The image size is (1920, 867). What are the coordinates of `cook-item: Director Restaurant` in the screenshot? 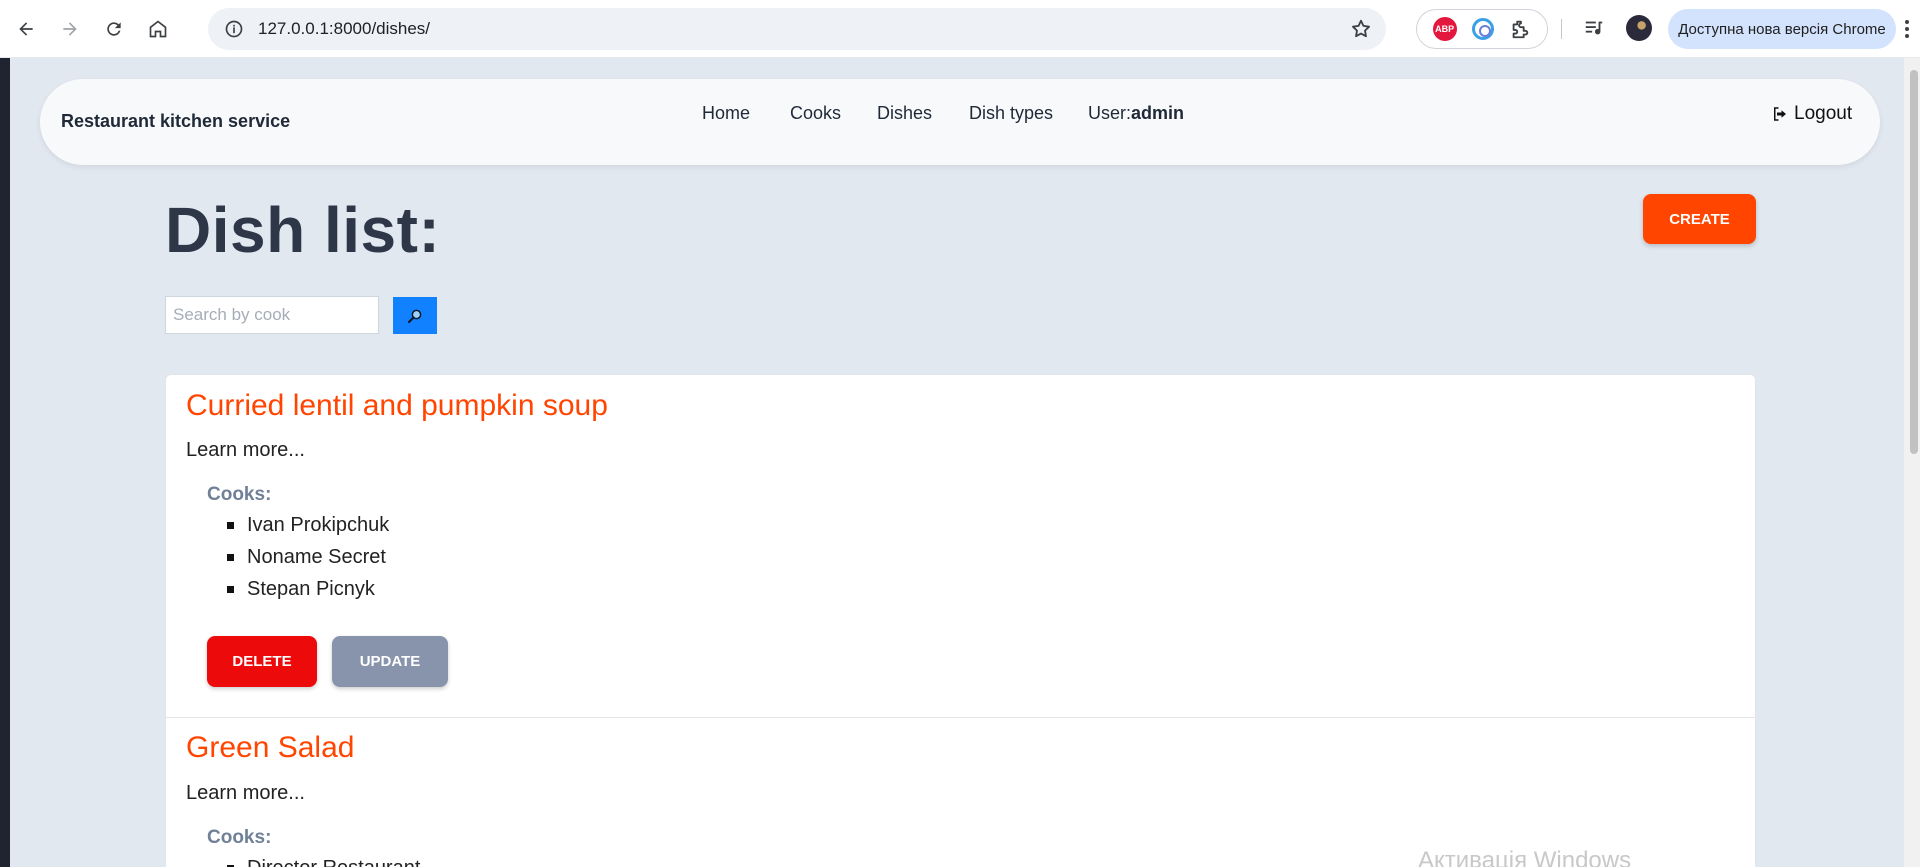 It's located at (313, 859).